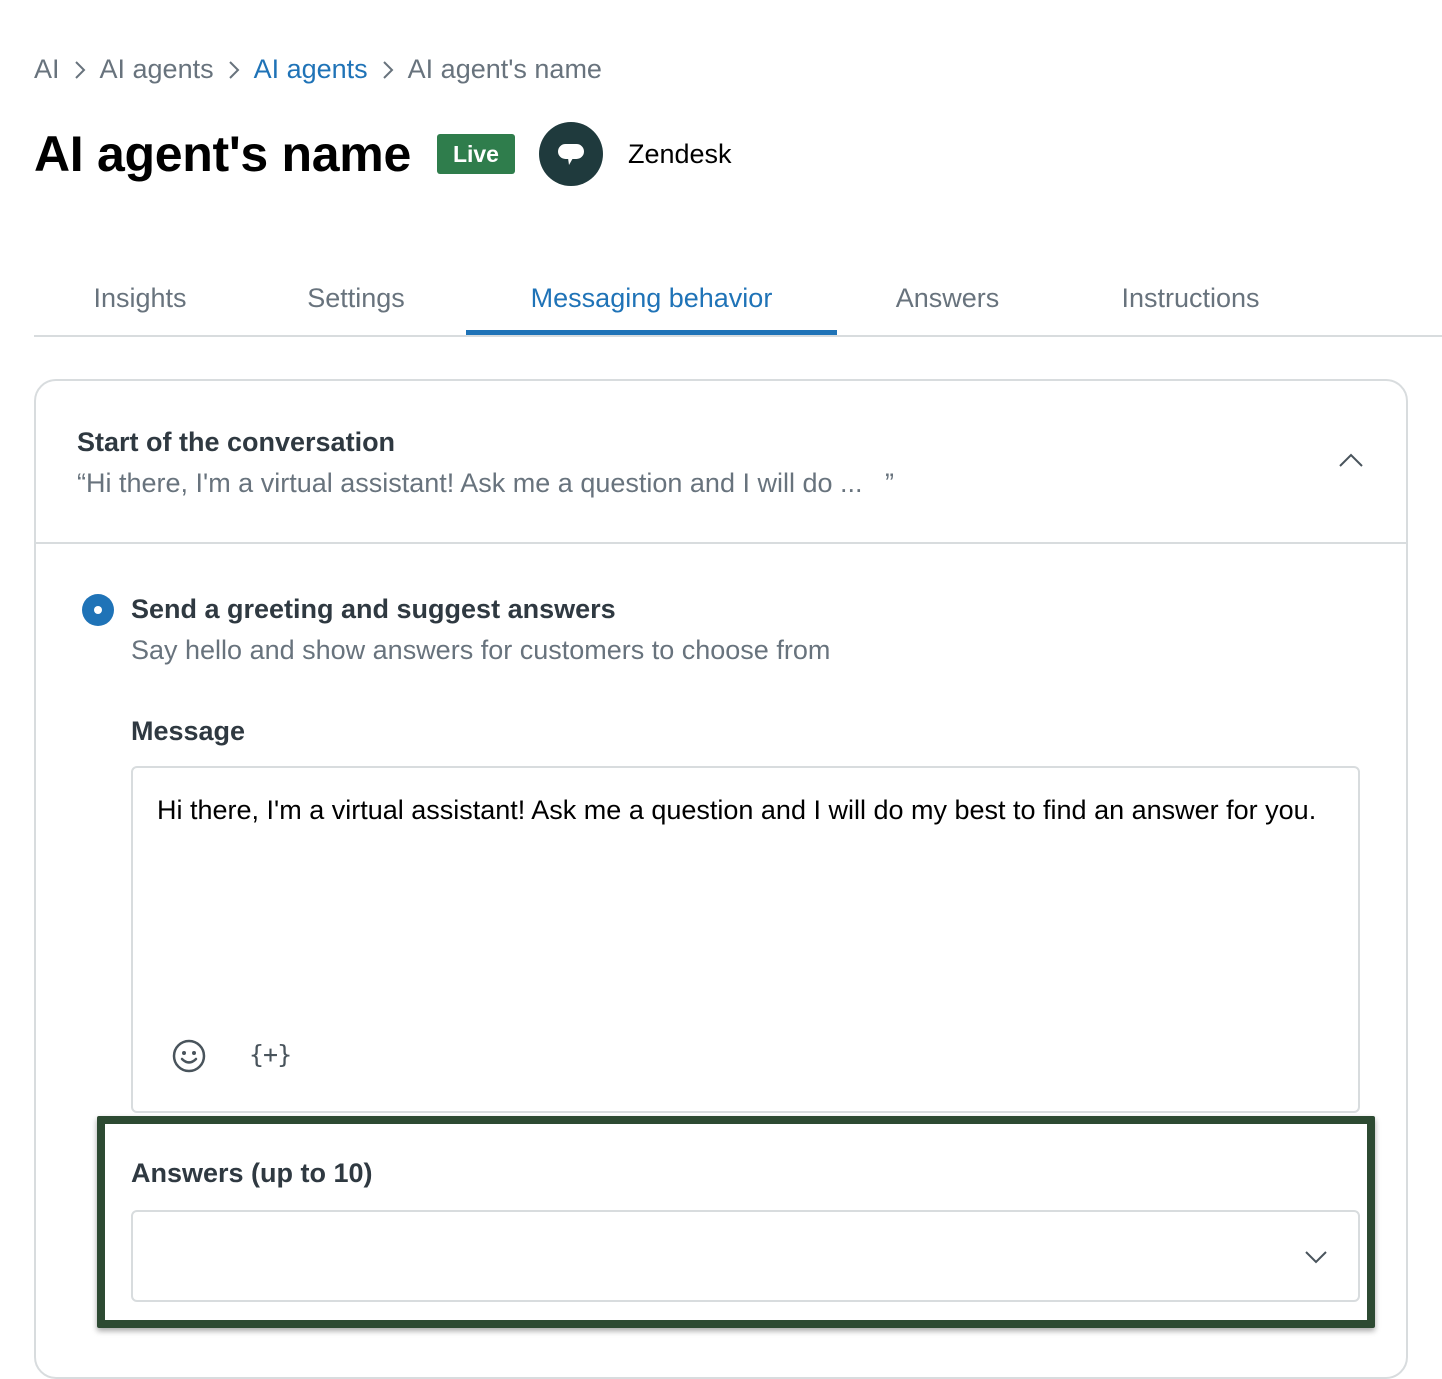 Image resolution: width=1442 pixels, height=1379 pixels. I want to click on tab-answers: Answers, so click(947, 298).